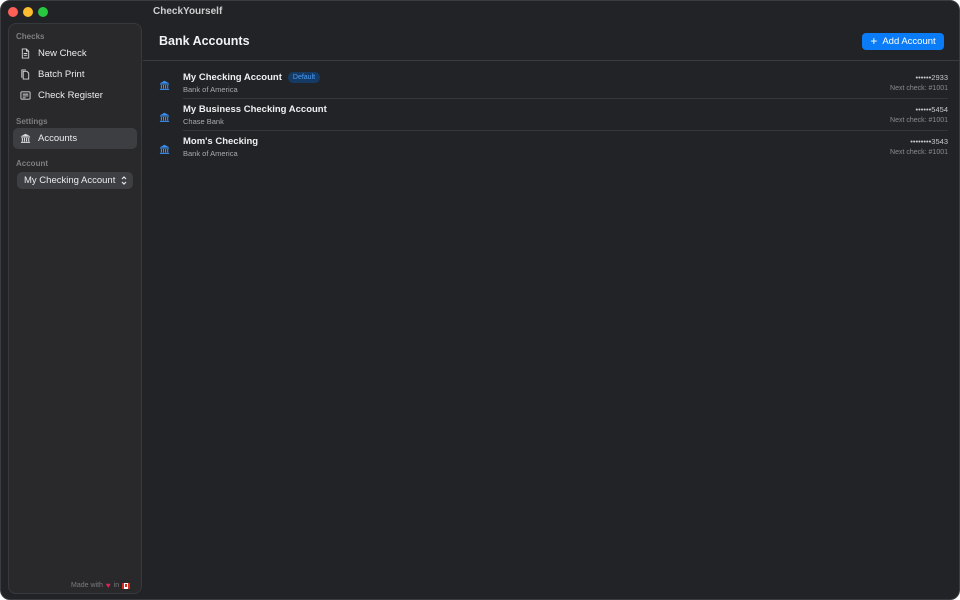 Image resolution: width=960 pixels, height=600 pixels. What do you see at coordinates (43, 12) in the screenshot?
I see `maximize-window-button` at bounding box center [43, 12].